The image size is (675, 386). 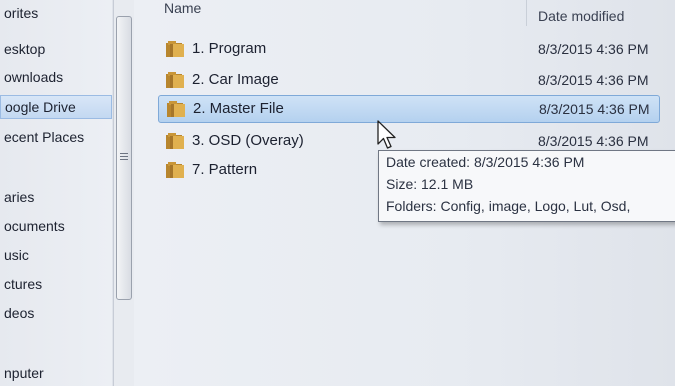 What do you see at coordinates (409, 109) in the screenshot?
I see `file-row-selected: 2. Master File 8/3/2015 4:36 PM` at bounding box center [409, 109].